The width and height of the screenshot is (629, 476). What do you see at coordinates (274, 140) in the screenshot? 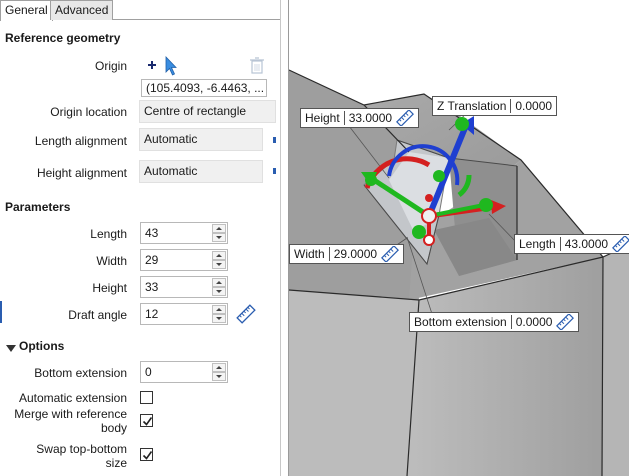
I see `length-alignment-marker` at bounding box center [274, 140].